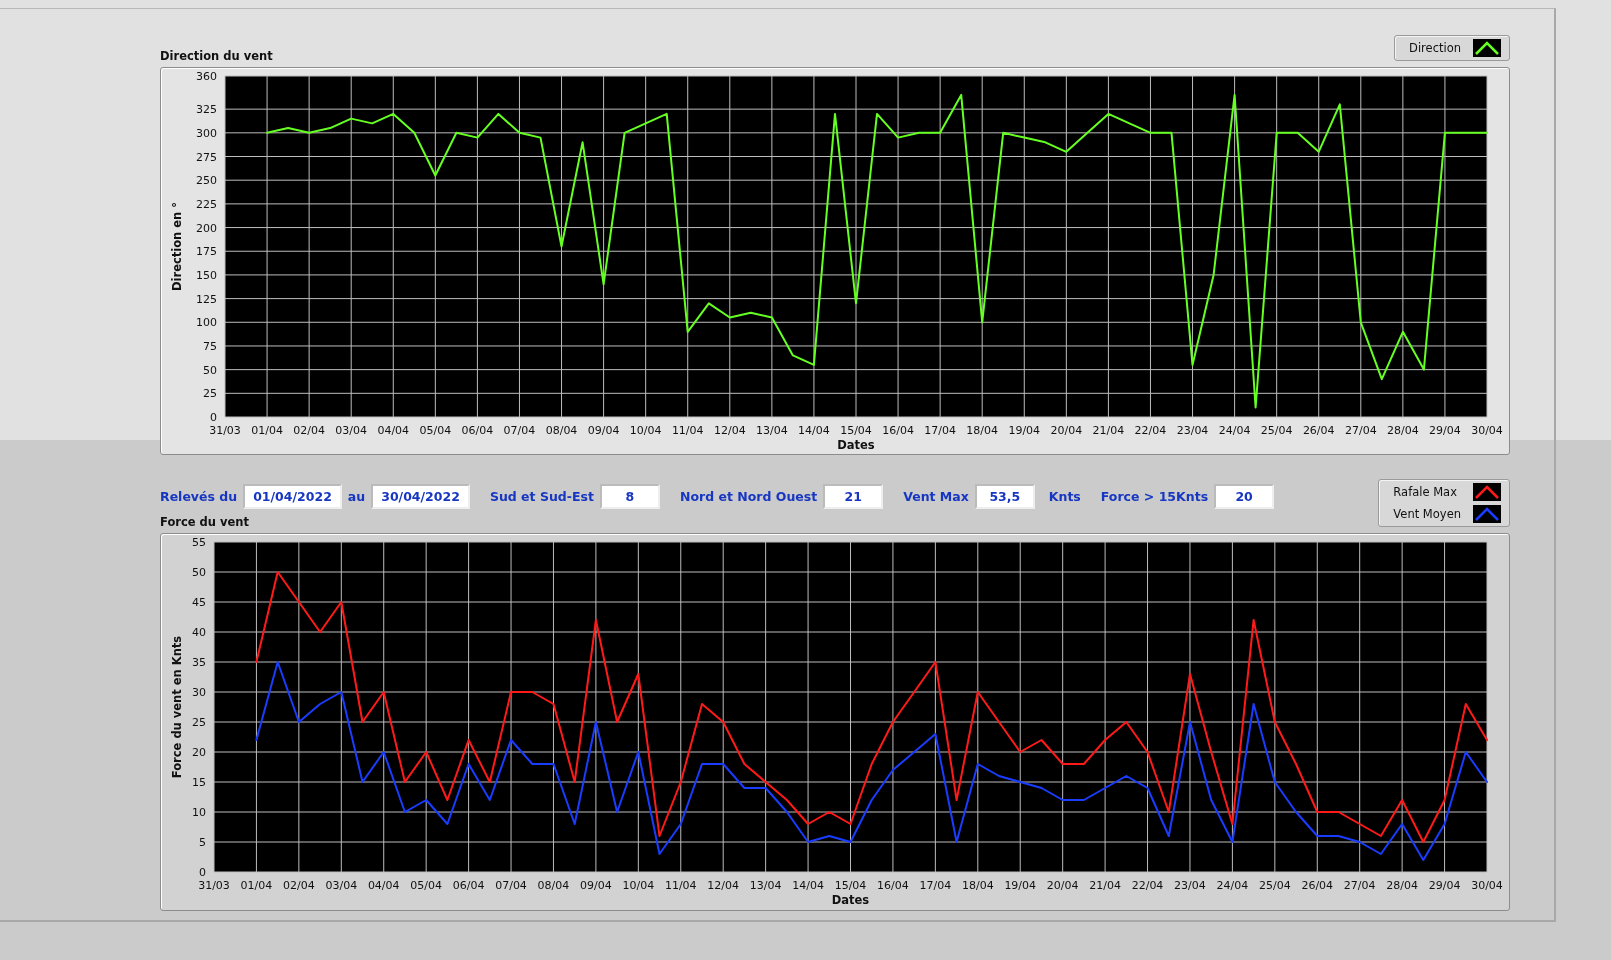  What do you see at coordinates (199, 496) in the screenshot?
I see `field-label: Relevés du` at bounding box center [199, 496].